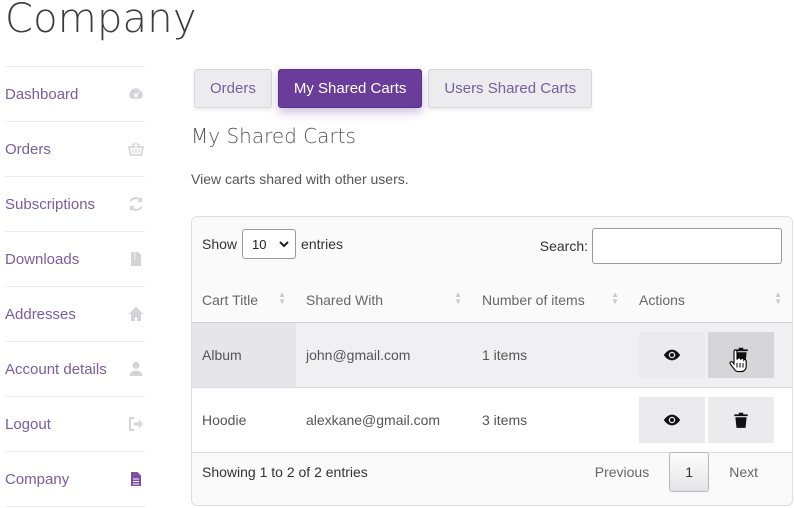 The image size is (794, 508). I want to click on page-button-current: 1, so click(689, 472).